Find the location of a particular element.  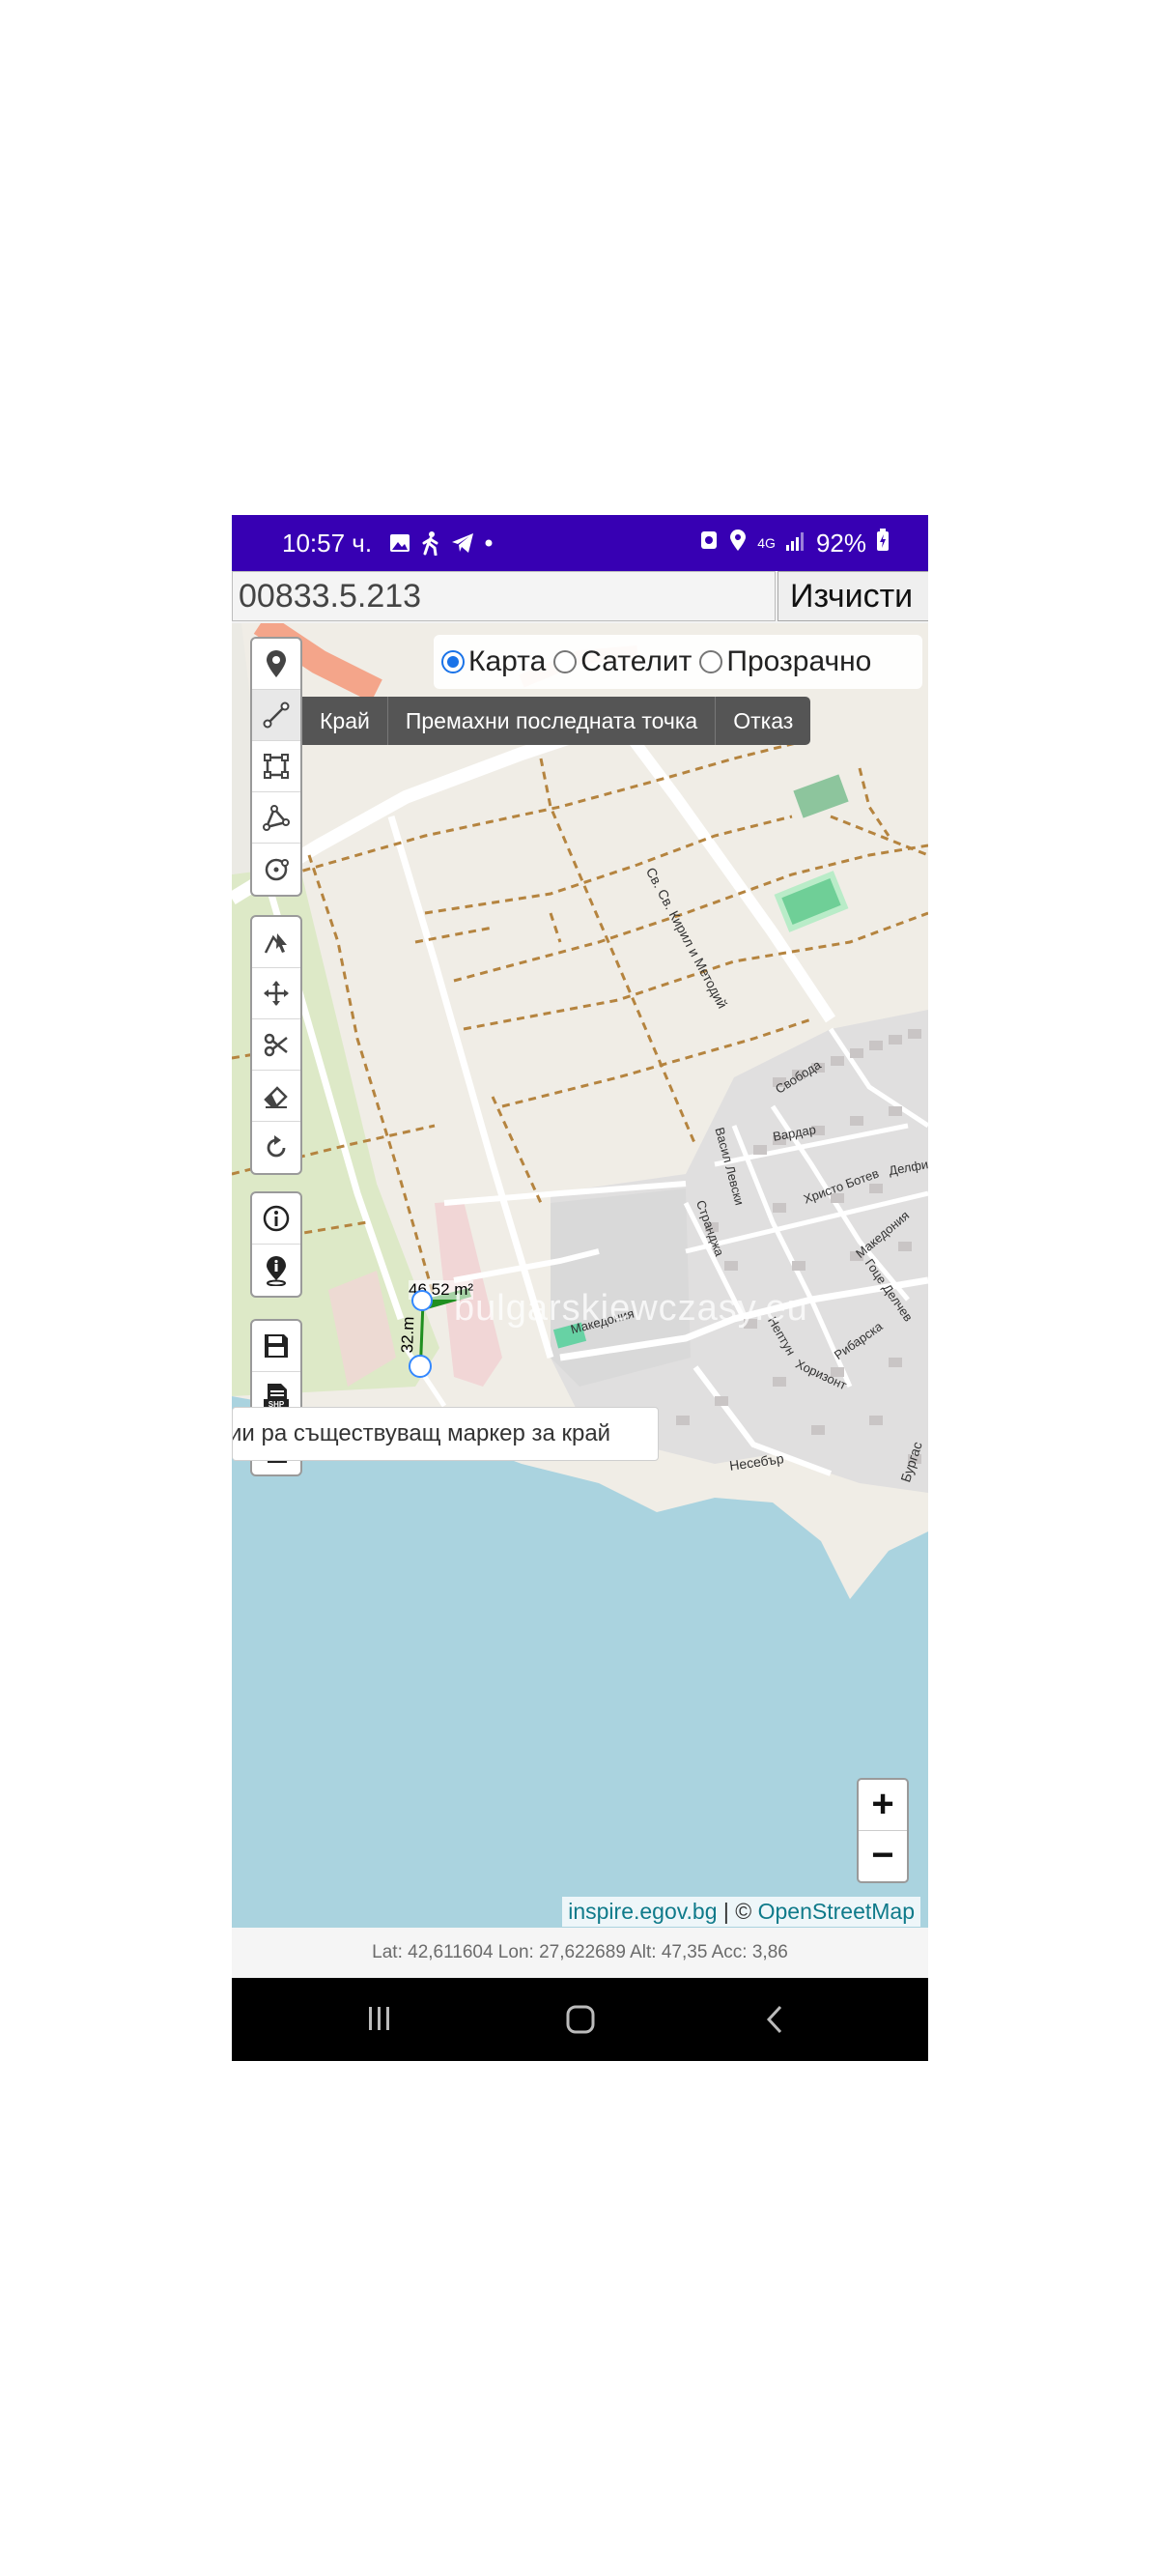

draw-hint-tooltip: ии ра съществуващ маркер за край is located at coordinates (446, 1434).